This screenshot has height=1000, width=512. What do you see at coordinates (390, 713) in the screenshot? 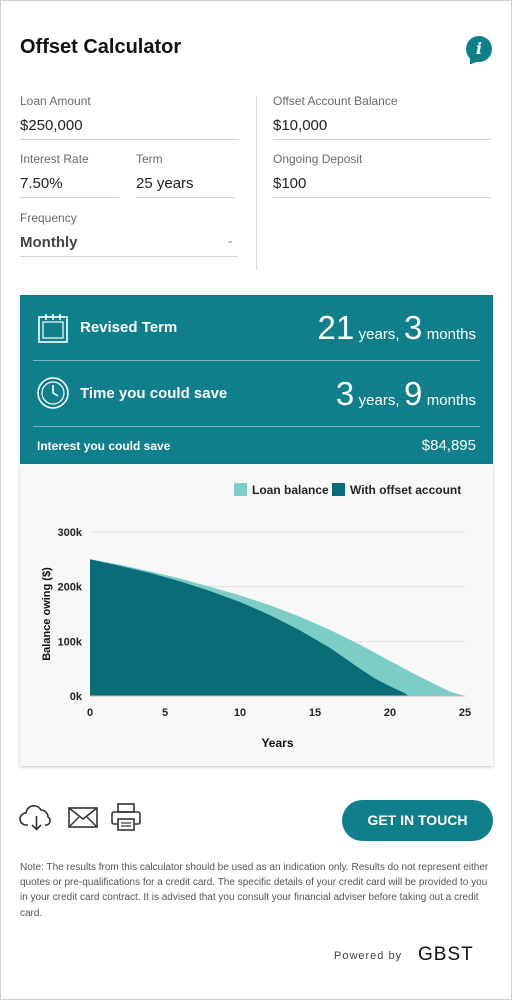
I see `x-tick-label: 20` at bounding box center [390, 713].